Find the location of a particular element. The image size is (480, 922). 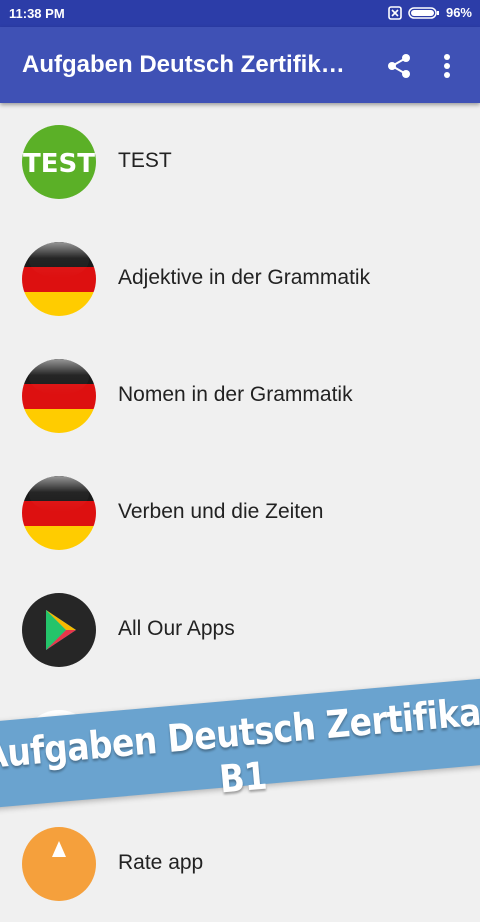

list-item-label: Verben und die Zeiten is located at coordinates (221, 511).